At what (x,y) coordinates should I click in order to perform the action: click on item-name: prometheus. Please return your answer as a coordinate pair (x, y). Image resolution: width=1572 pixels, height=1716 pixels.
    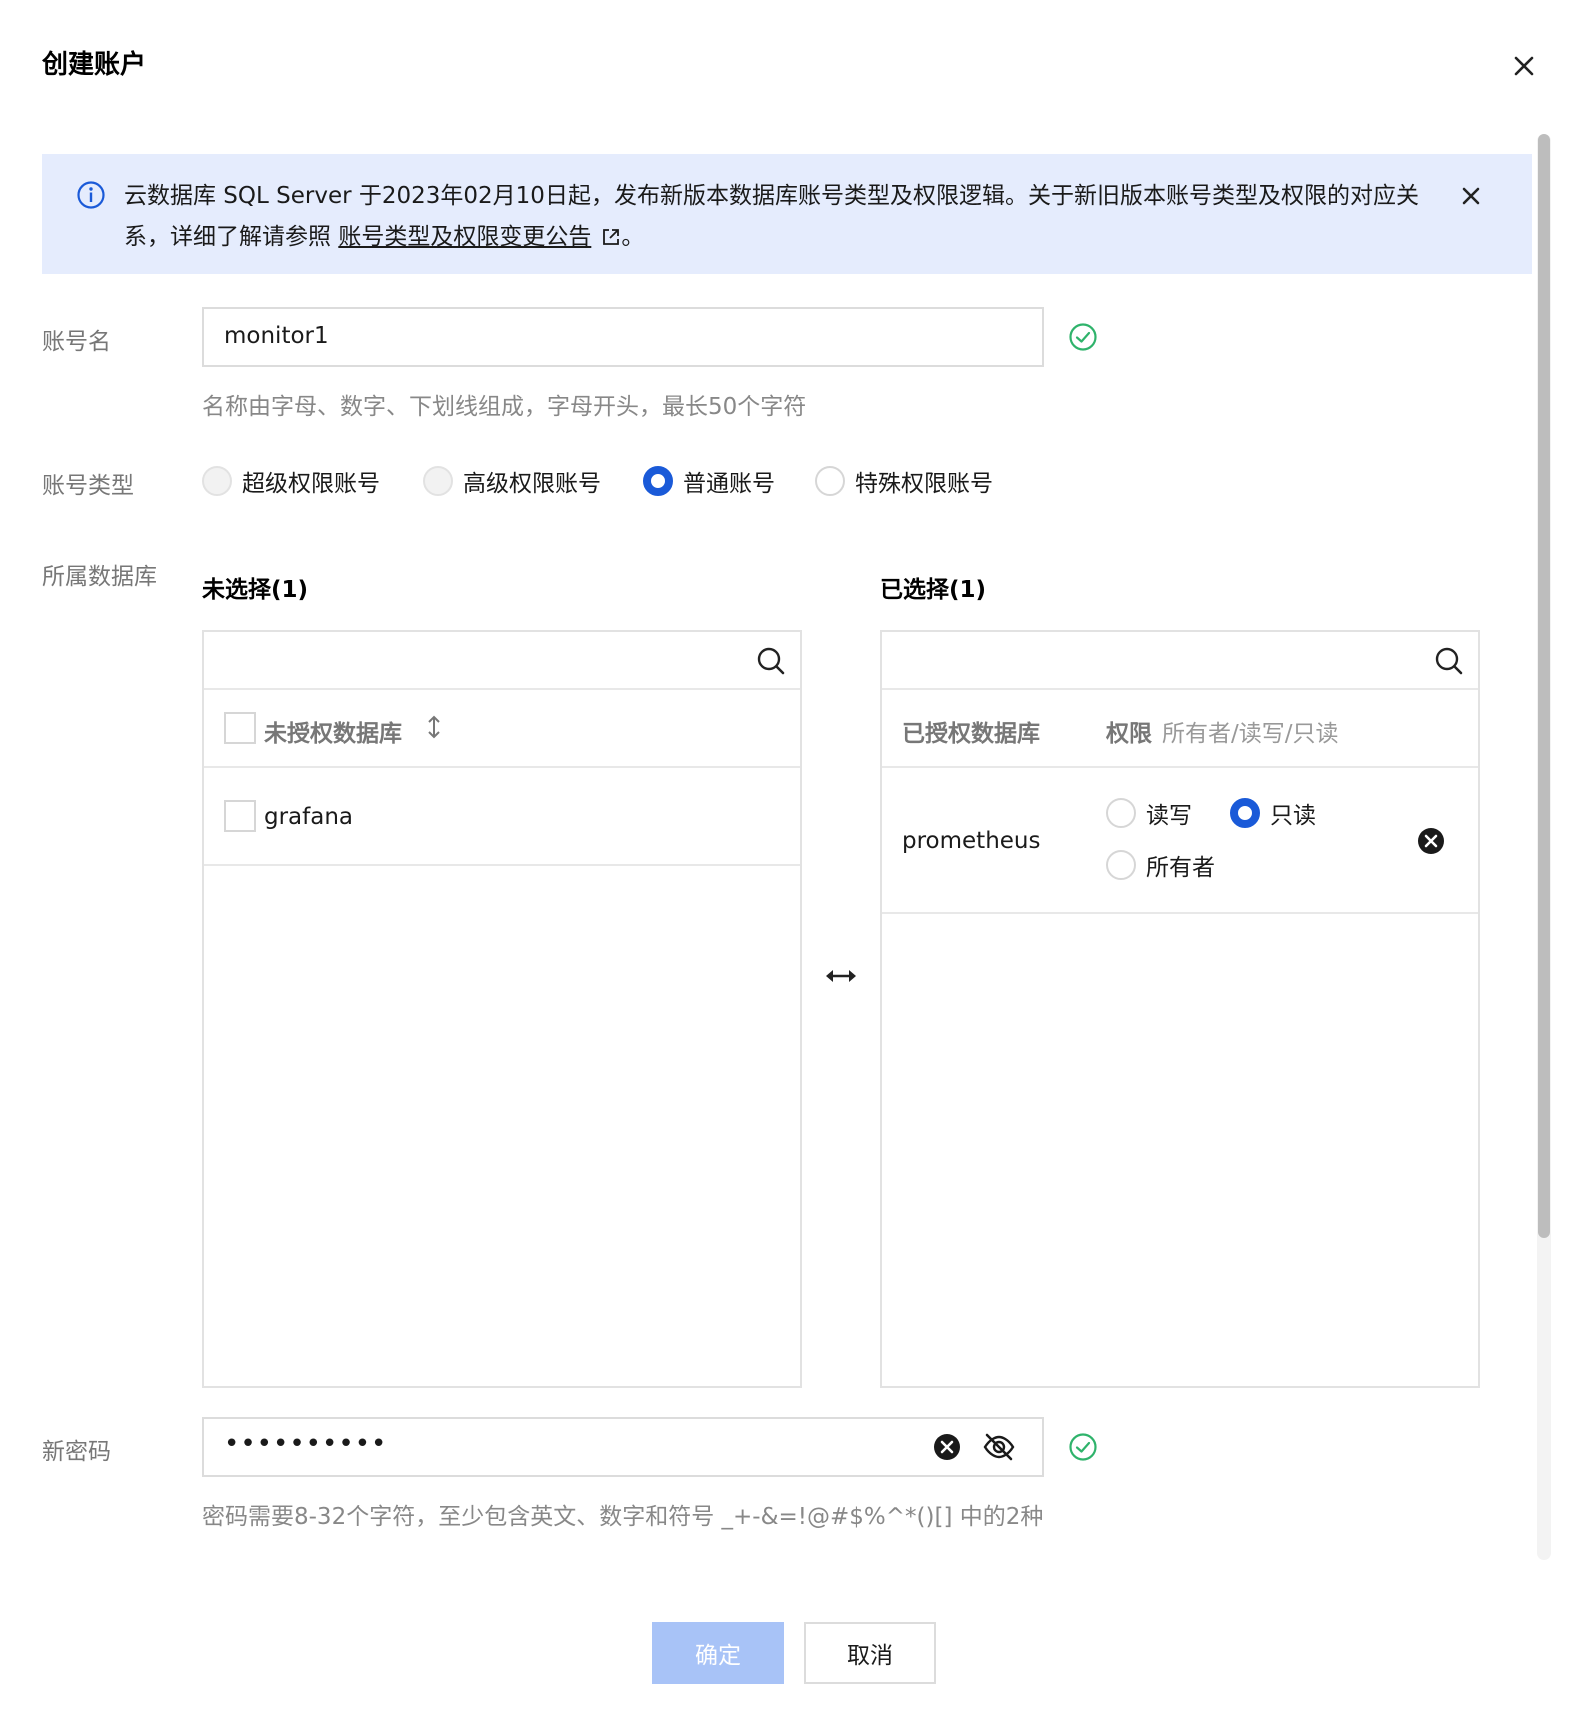
    Looking at the image, I should click on (971, 841).